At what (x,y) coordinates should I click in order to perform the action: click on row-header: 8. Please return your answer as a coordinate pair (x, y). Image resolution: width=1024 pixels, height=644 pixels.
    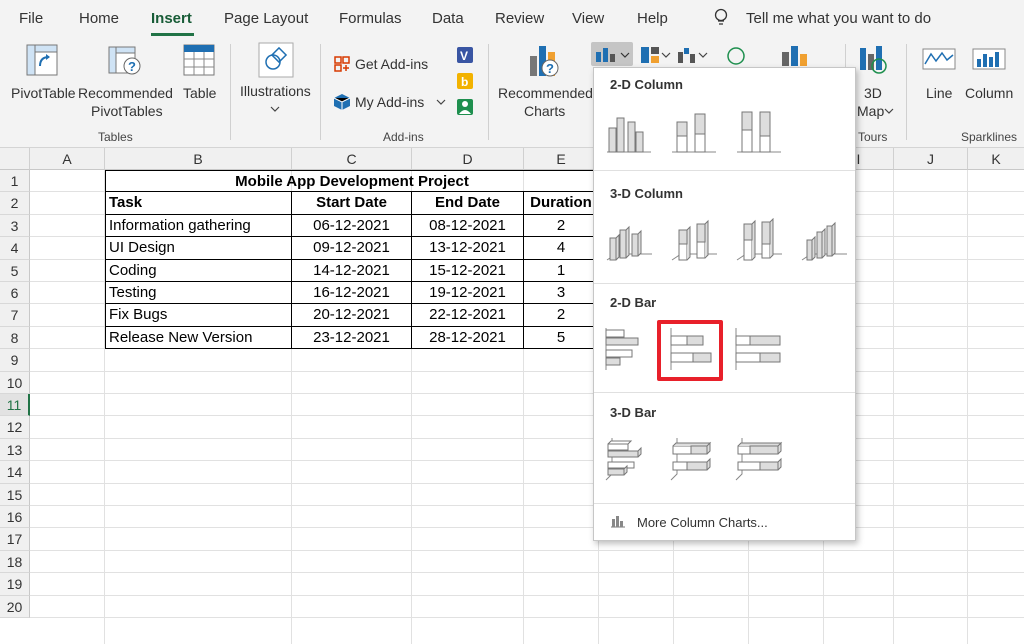
    Looking at the image, I should click on (15, 338).